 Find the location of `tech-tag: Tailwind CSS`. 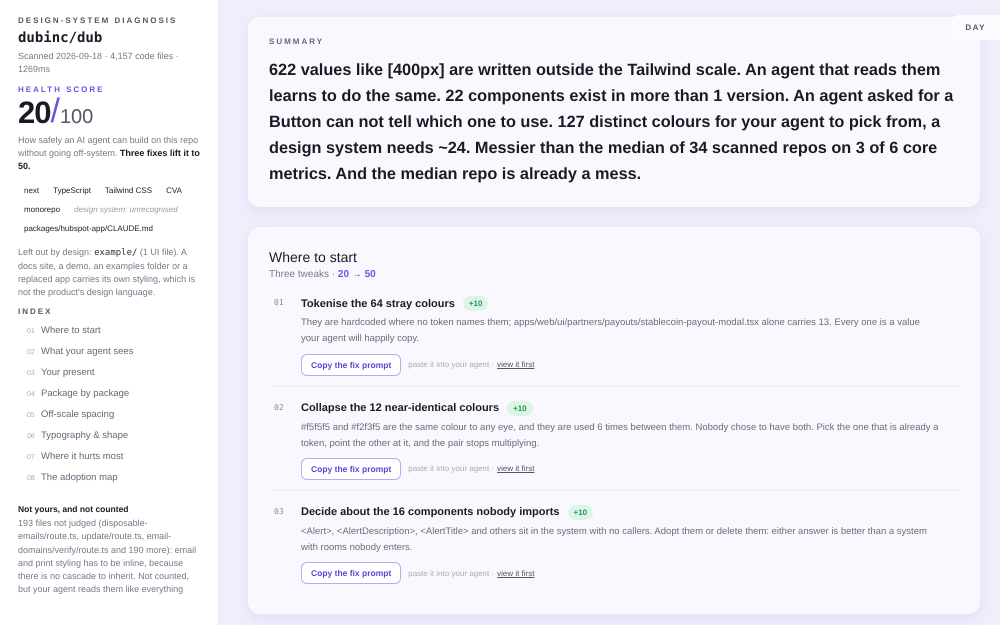

tech-tag: Tailwind CSS is located at coordinates (128, 190).